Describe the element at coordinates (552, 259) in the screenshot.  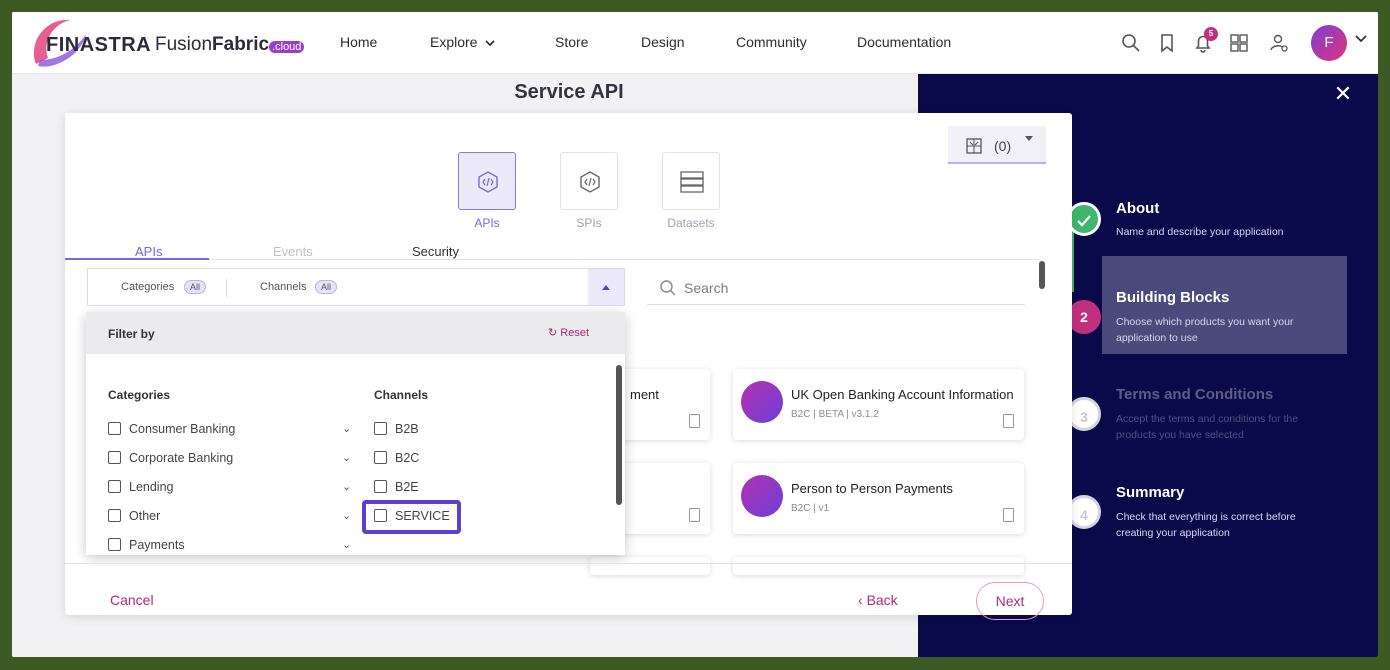
I see `tabs-divider` at that location.